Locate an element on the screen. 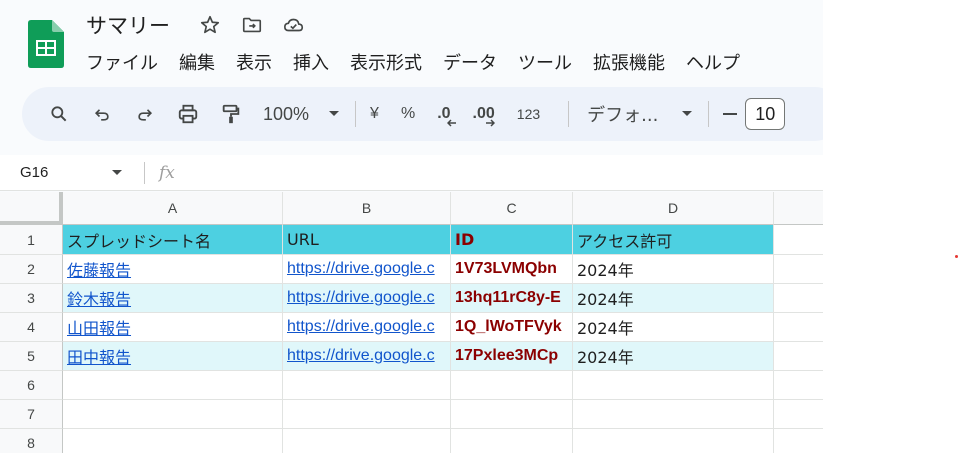 This screenshot has height=453, width=959. cell-a5: 田中報告 is located at coordinates (173, 356).